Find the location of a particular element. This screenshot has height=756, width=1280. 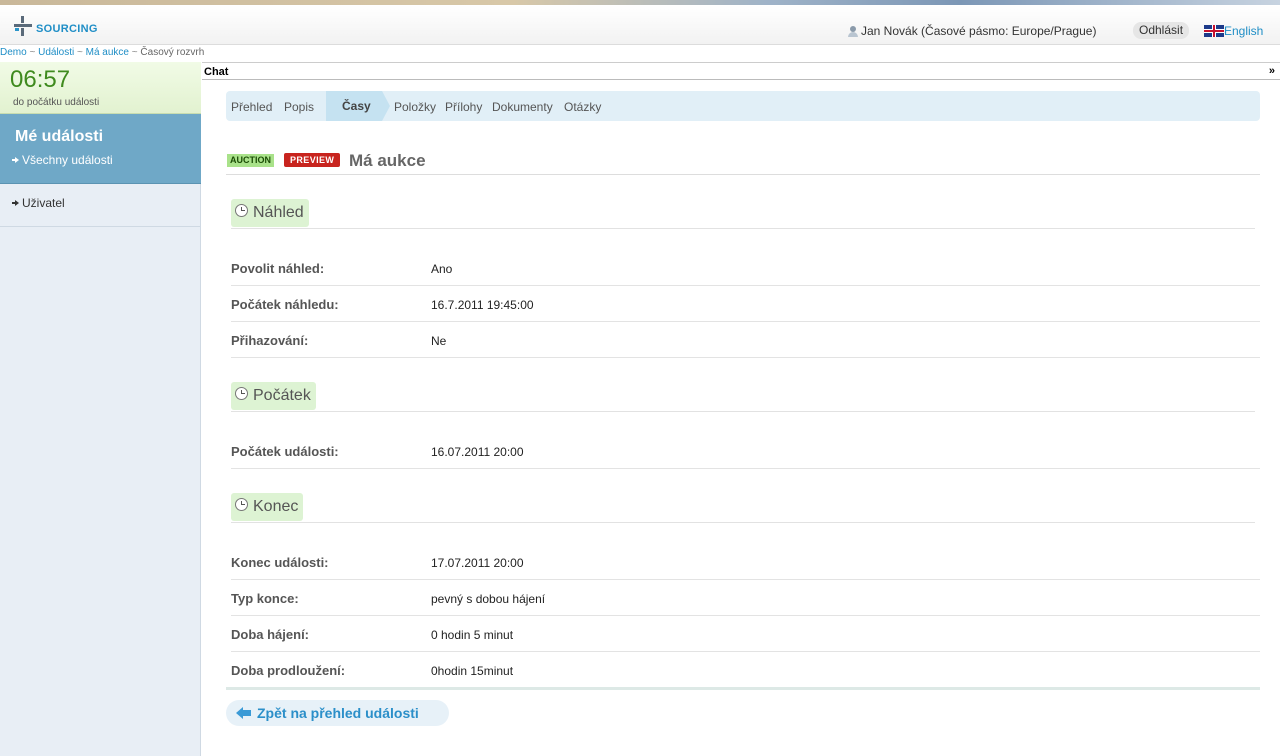

content-bottom-divider is located at coordinates (743, 688).